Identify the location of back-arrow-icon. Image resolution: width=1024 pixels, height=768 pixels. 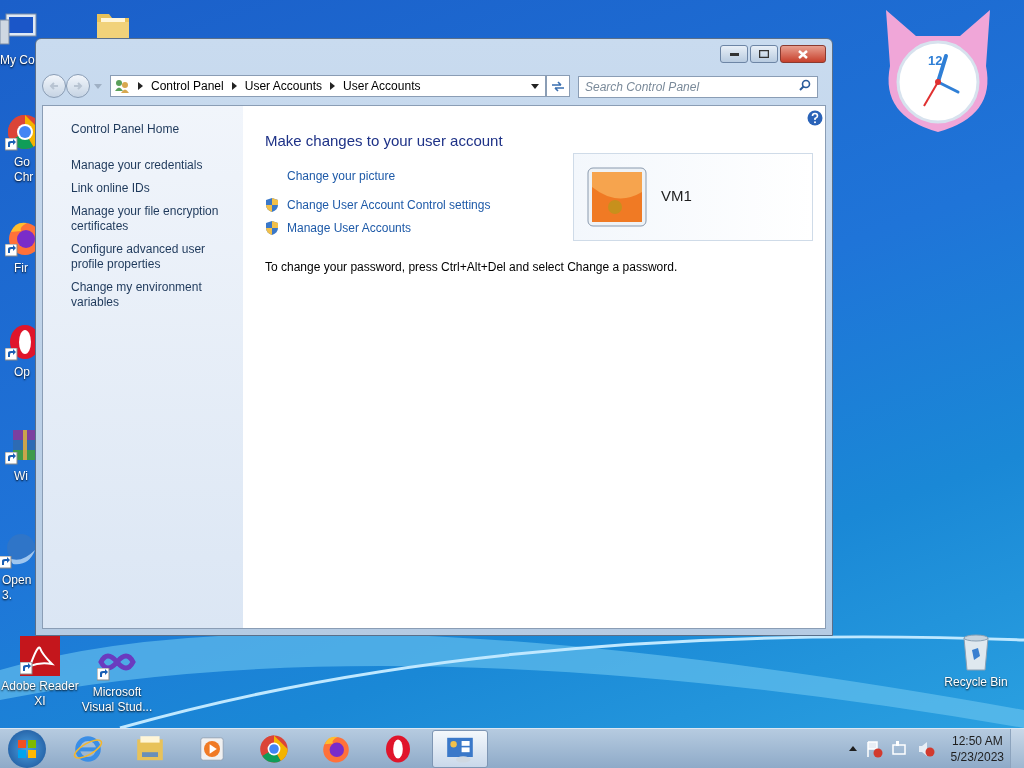
(54, 86).